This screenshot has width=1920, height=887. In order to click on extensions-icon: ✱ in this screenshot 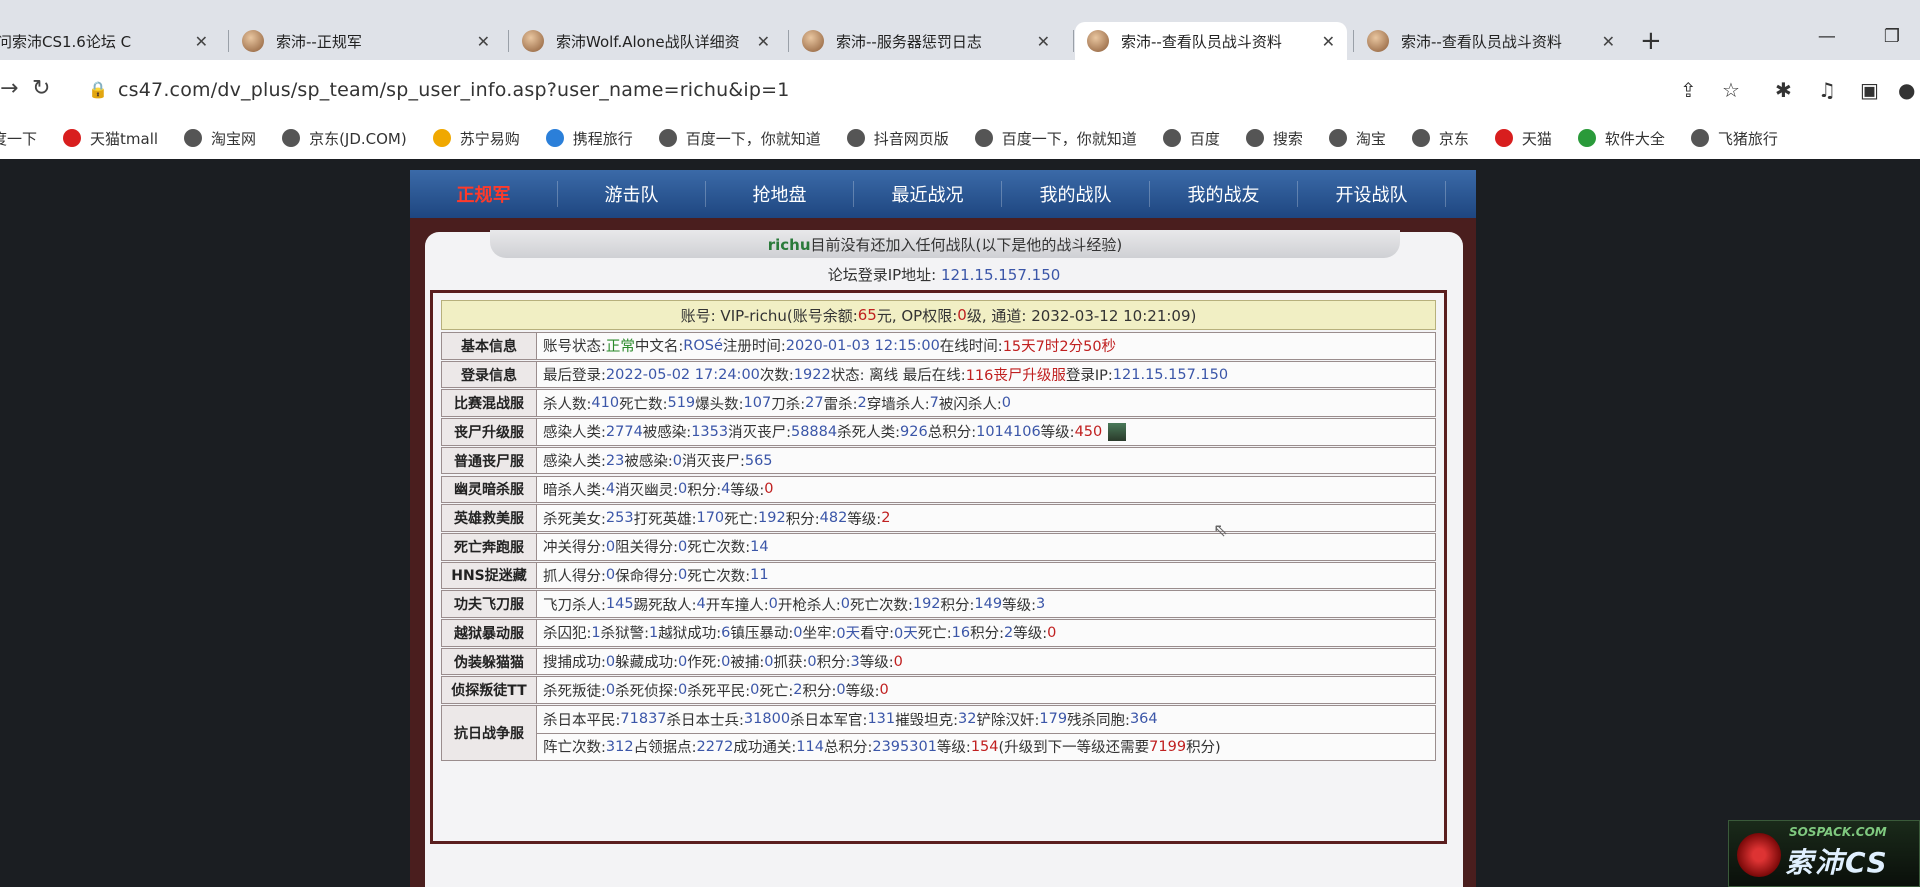, I will do `click(1783, 90)`.